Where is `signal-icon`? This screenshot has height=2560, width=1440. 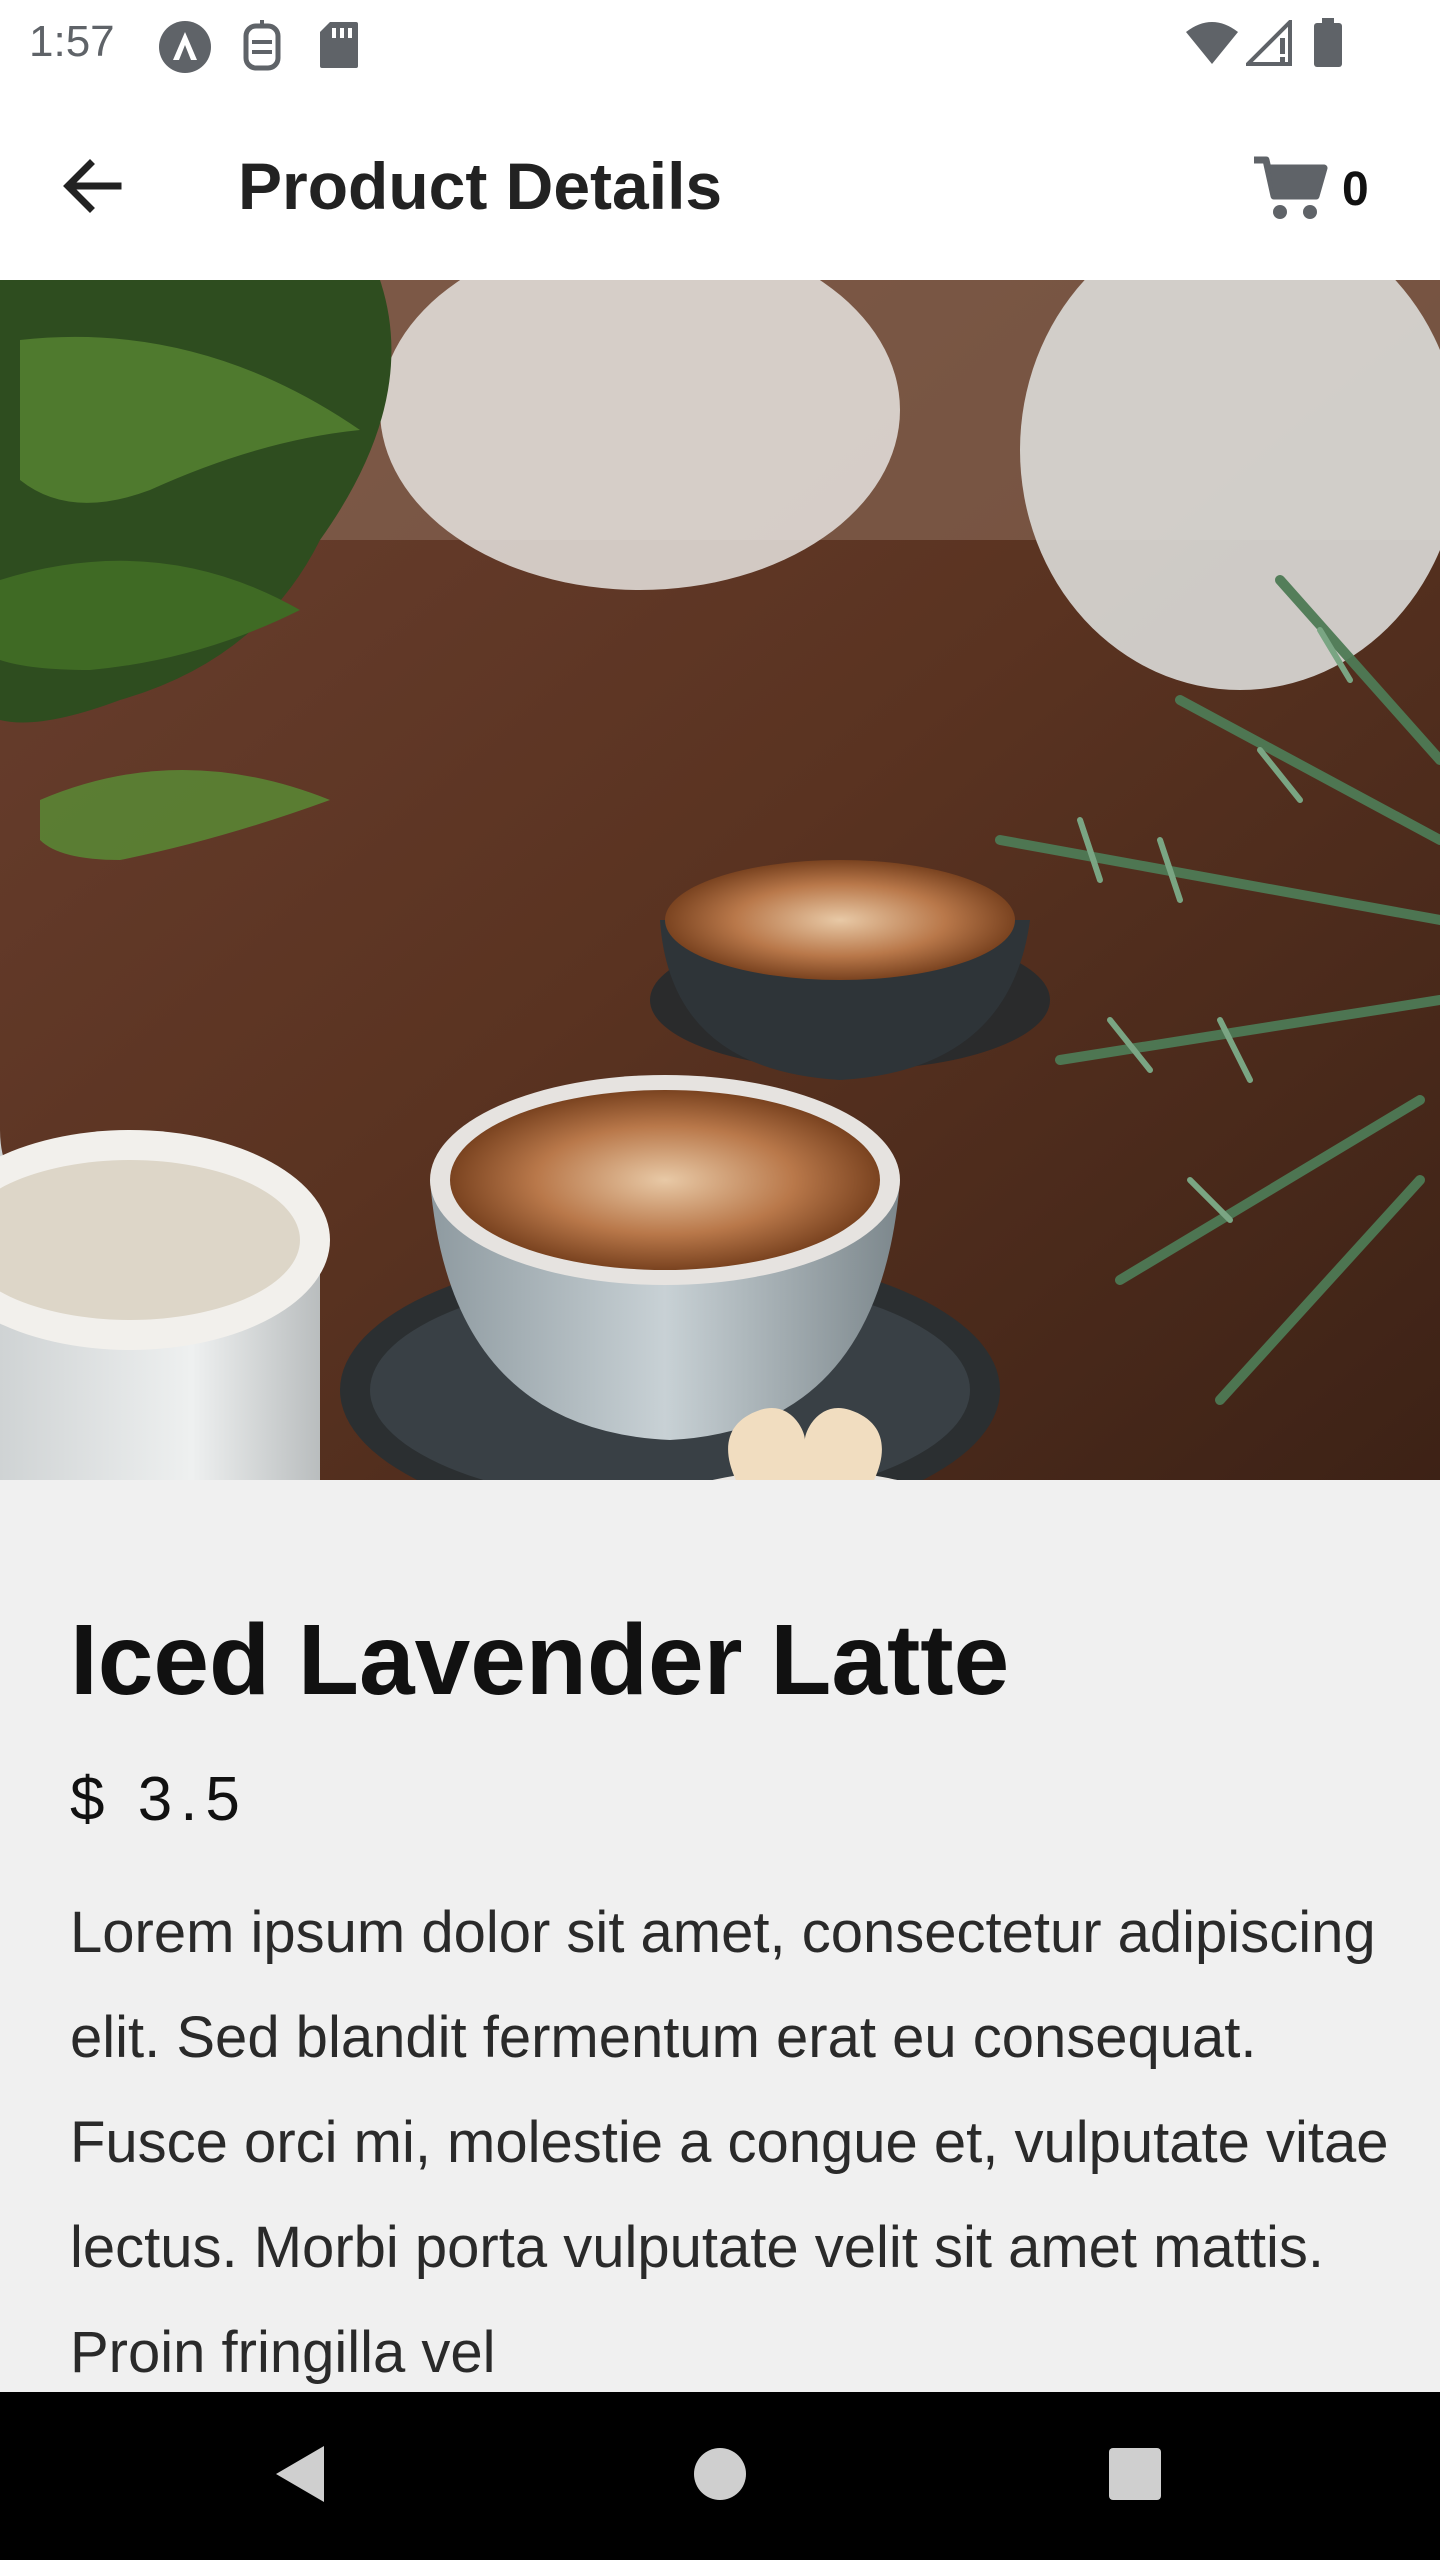 signal-icon is located at coordinates (1268, 41).